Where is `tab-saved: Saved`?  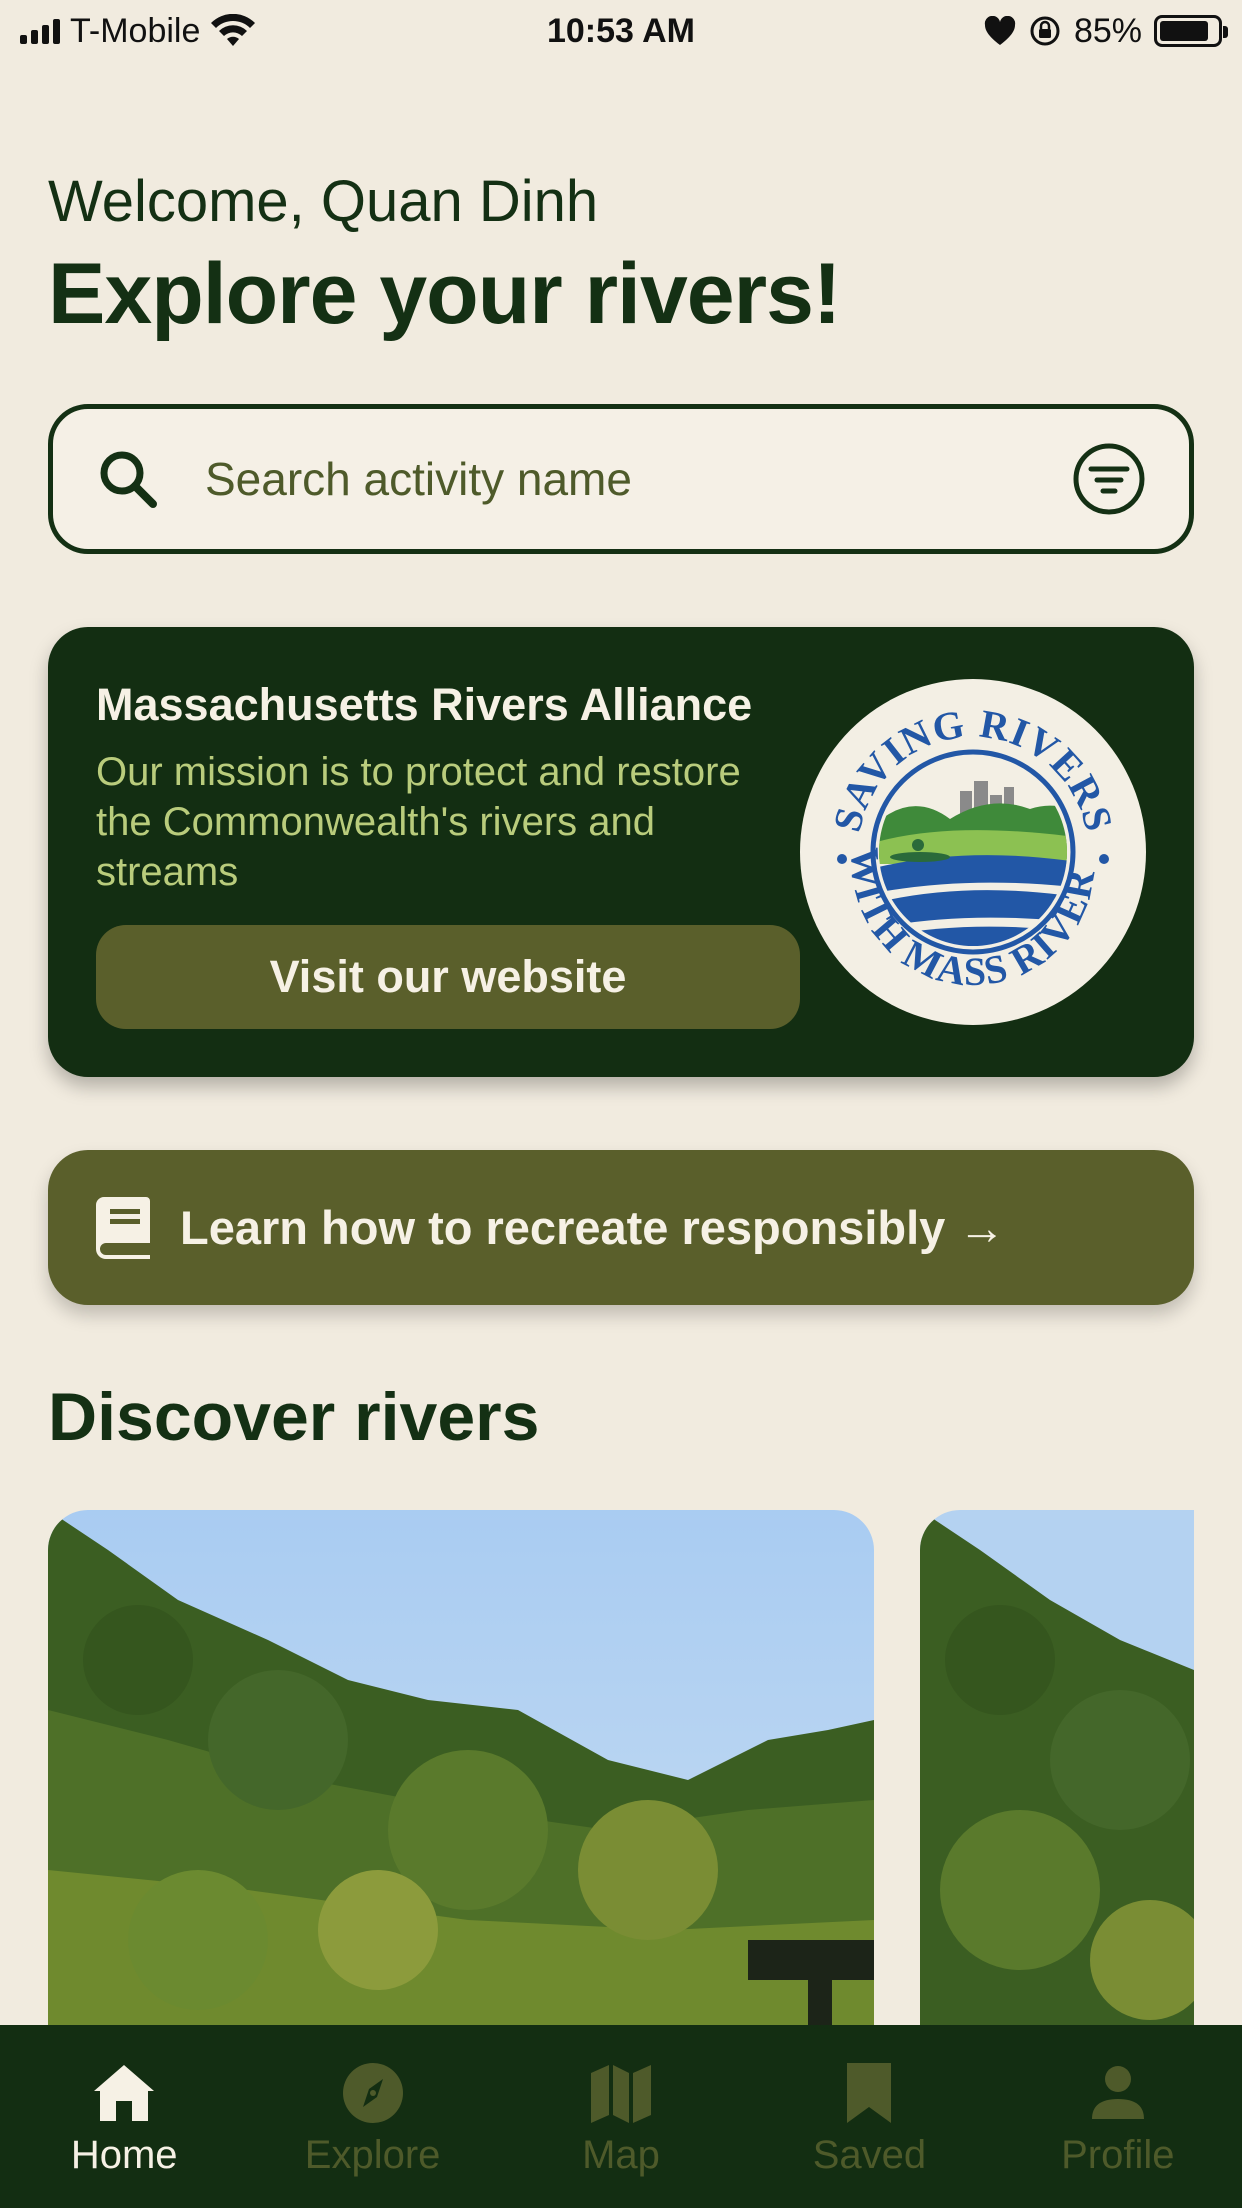
tab-saved: Saved is located at coordinates (869, 2116).